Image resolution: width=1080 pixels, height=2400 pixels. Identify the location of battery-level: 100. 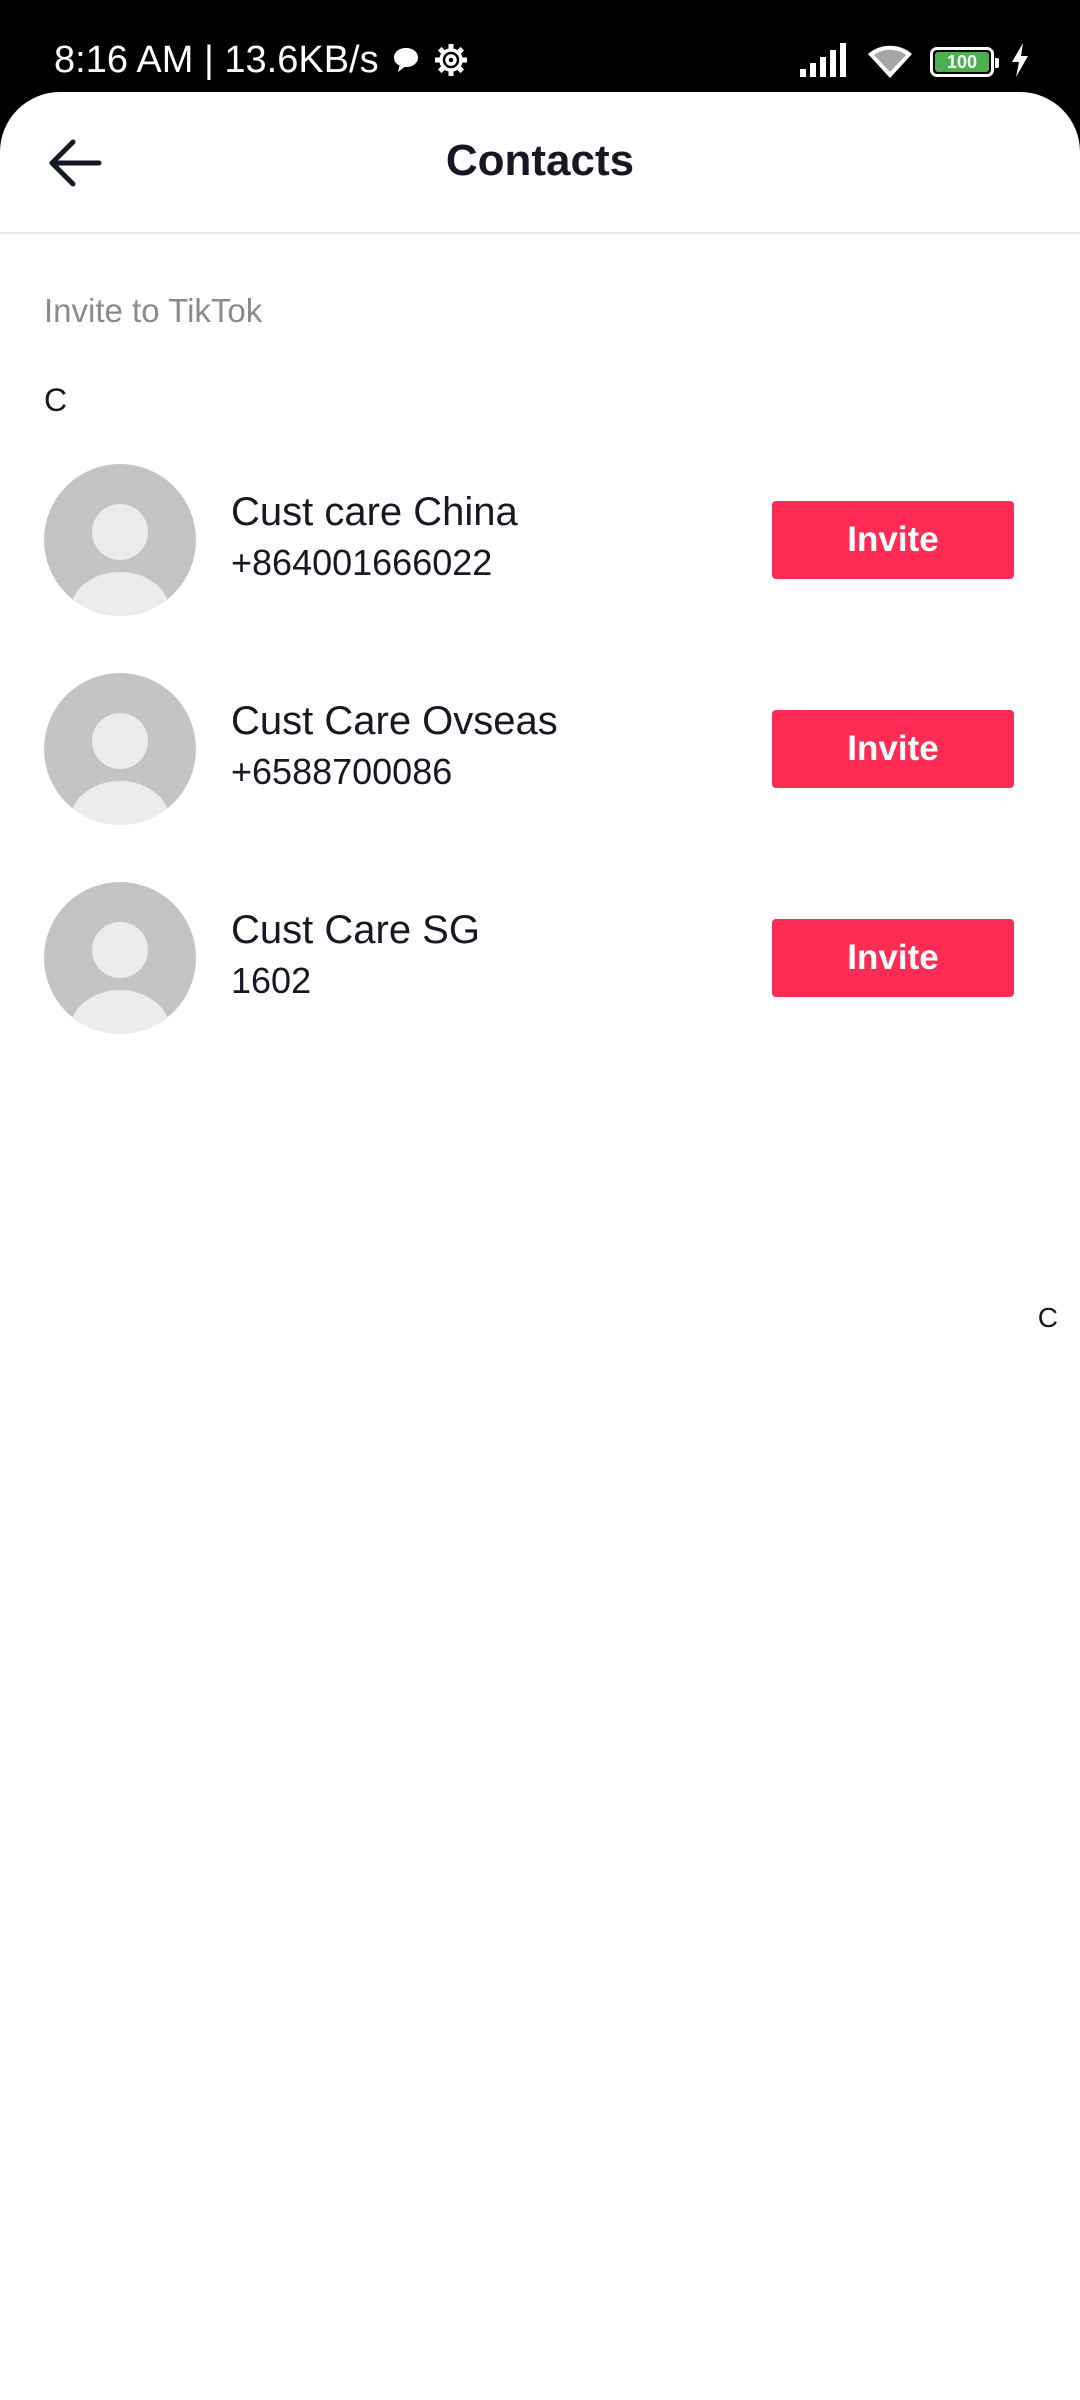
(962, 62).